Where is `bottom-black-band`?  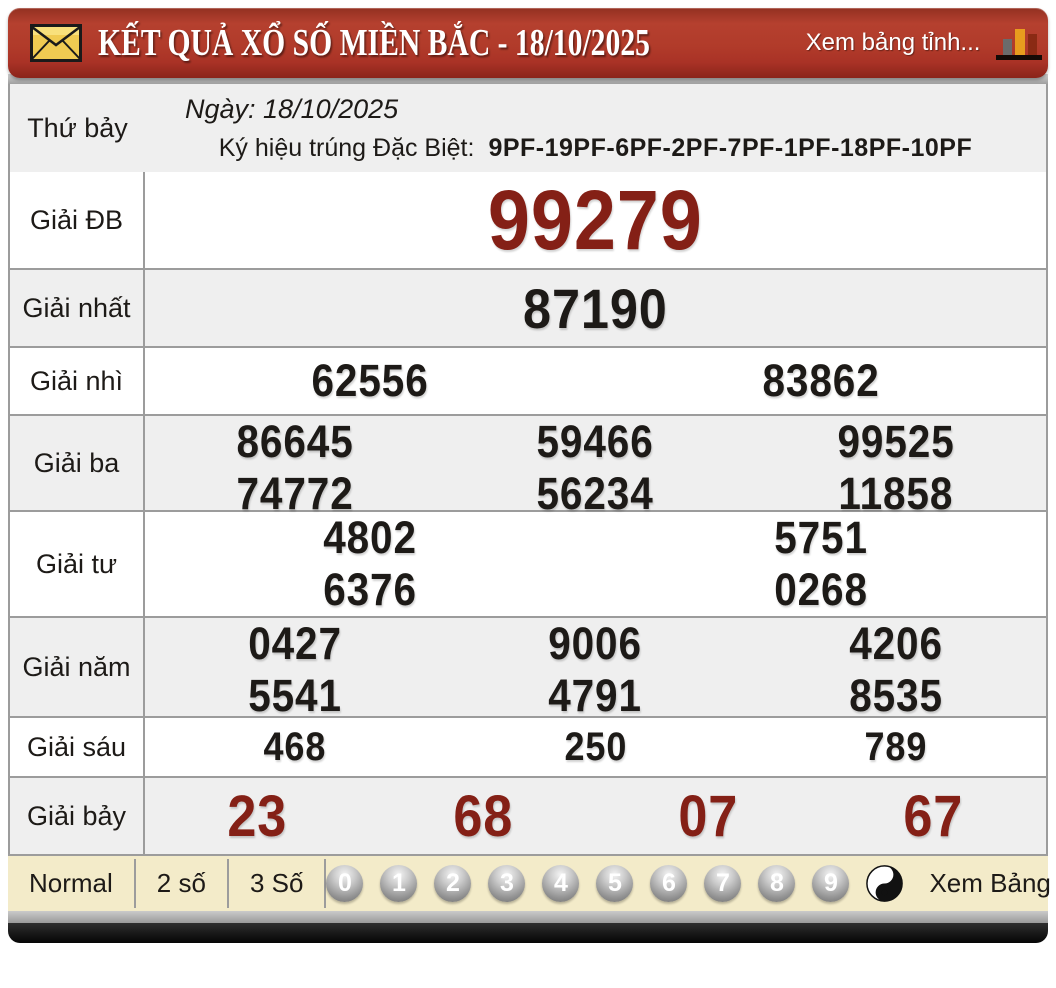
bottom-black-band is located at coordinates (528, 933).